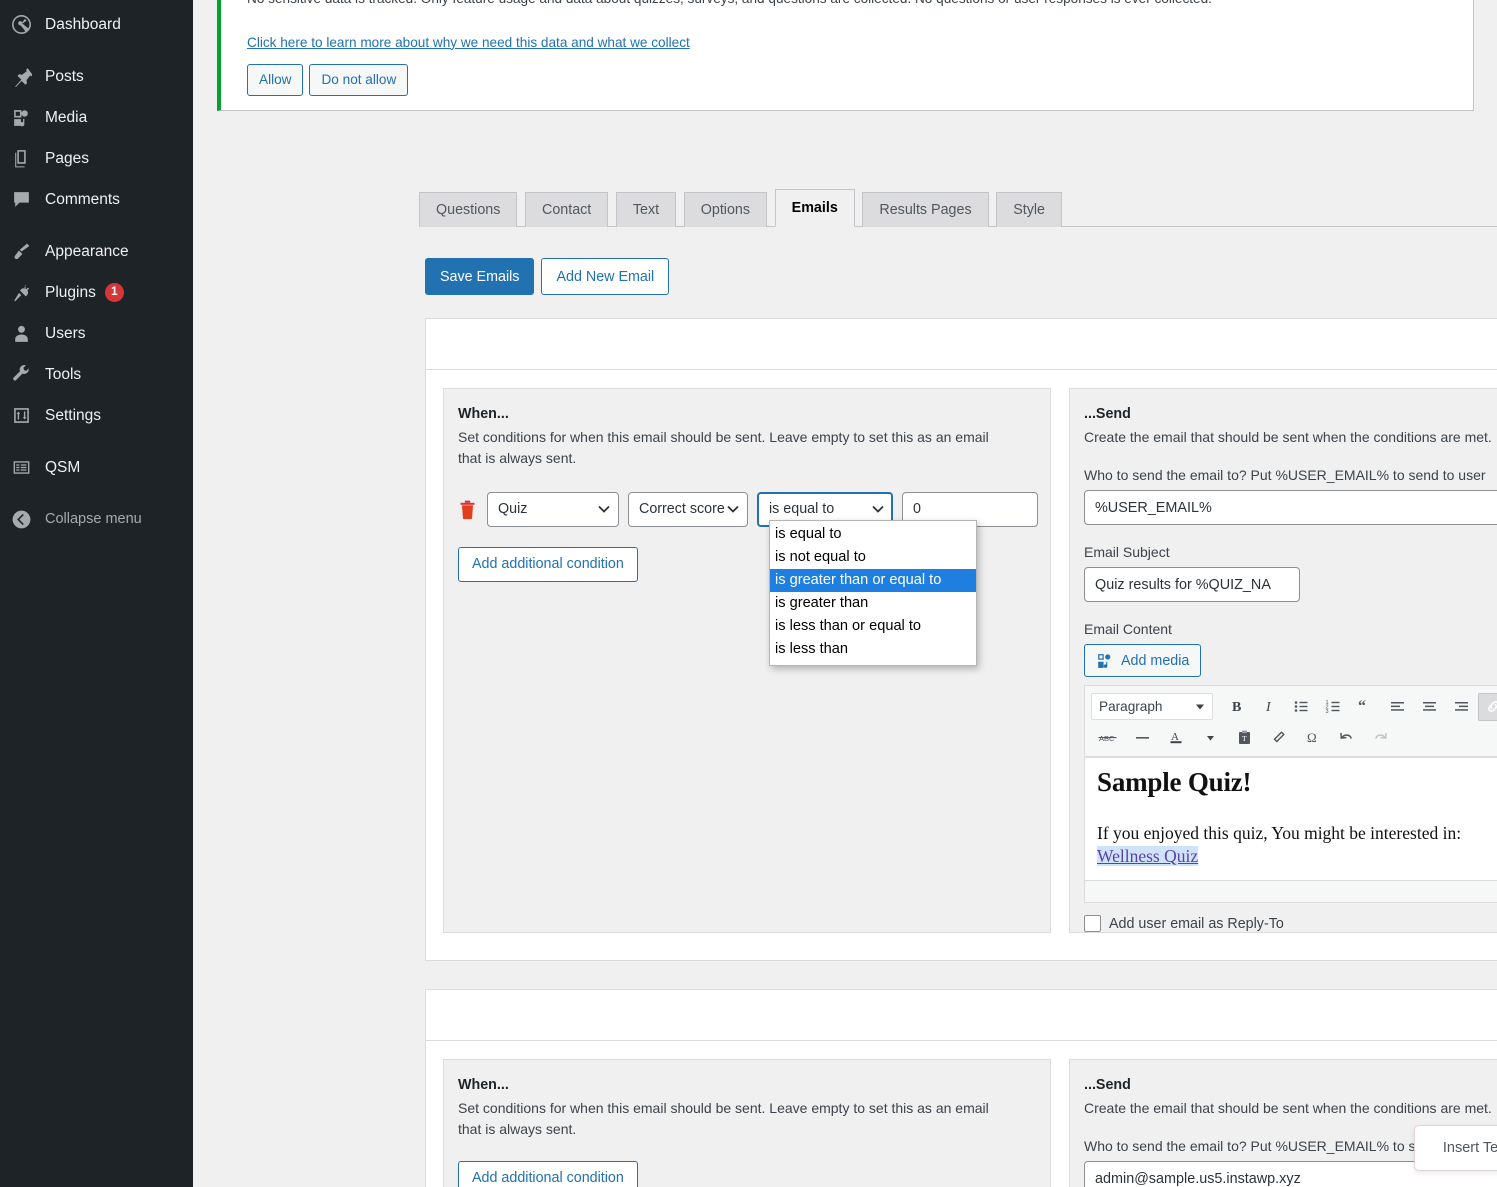 This screenshot has height=1187, width=1497. Describe the element at coordinates (26, 468) in the screenshot. I see `qsm-icon` at that location.